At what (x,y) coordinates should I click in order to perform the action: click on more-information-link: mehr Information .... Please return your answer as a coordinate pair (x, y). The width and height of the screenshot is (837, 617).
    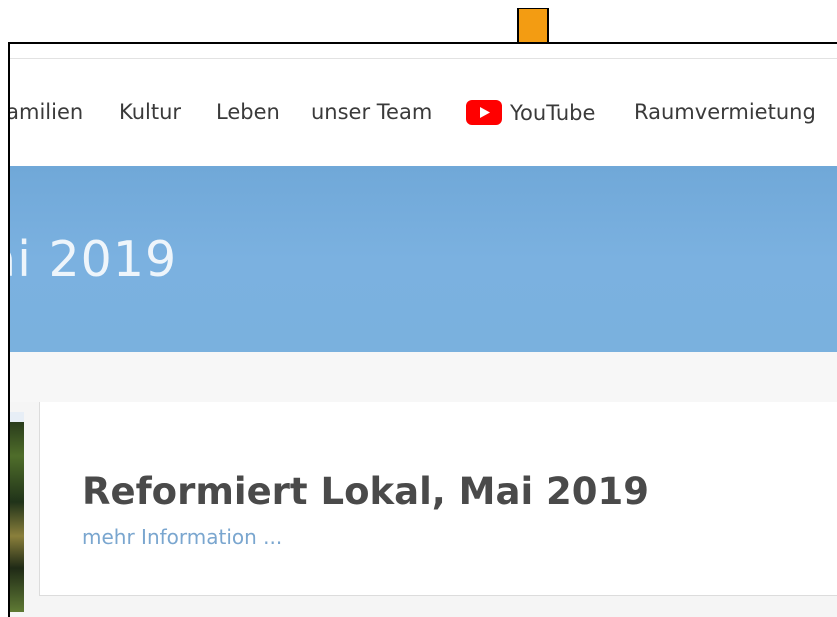
    Looking at the image, I should click on (182, 537).